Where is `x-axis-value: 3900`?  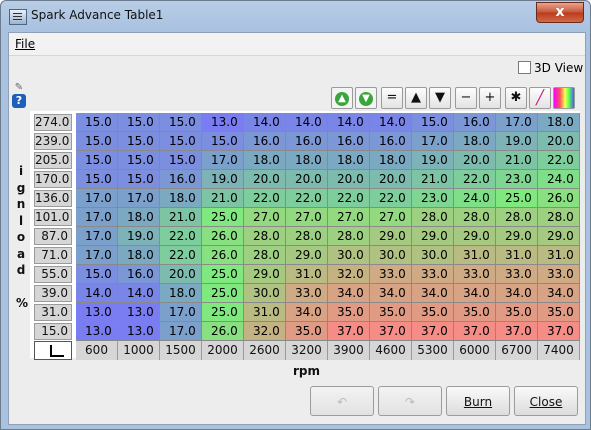
x-axis-value: 3900 is located at coordinates (349, 350).